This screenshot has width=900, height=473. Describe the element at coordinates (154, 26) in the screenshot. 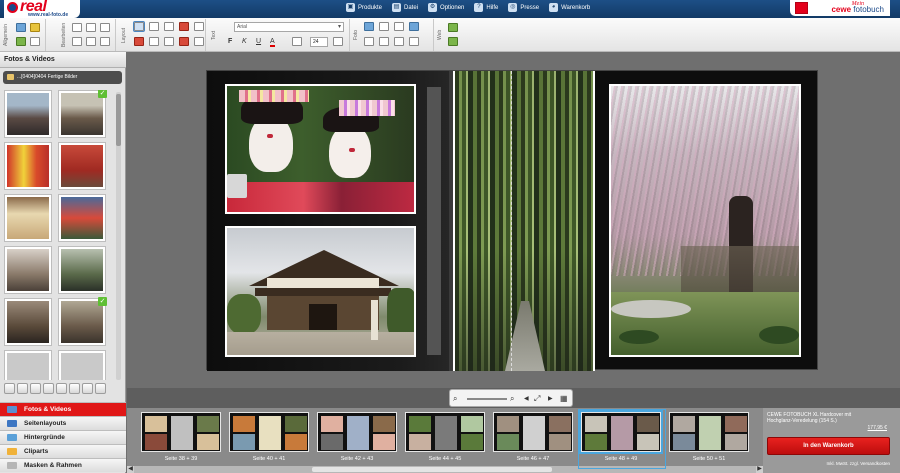

I see `rotate-icon` at that location.